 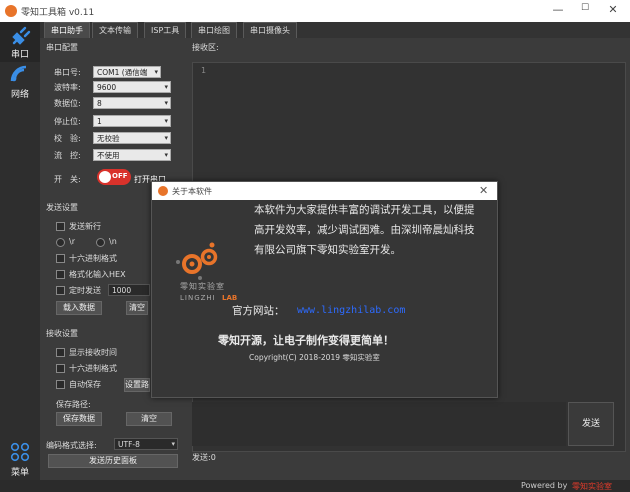 What do you see at coordinates (558, 9) in the screenshot?
I see `minimize-button: —` at bounding box center [558, 9].